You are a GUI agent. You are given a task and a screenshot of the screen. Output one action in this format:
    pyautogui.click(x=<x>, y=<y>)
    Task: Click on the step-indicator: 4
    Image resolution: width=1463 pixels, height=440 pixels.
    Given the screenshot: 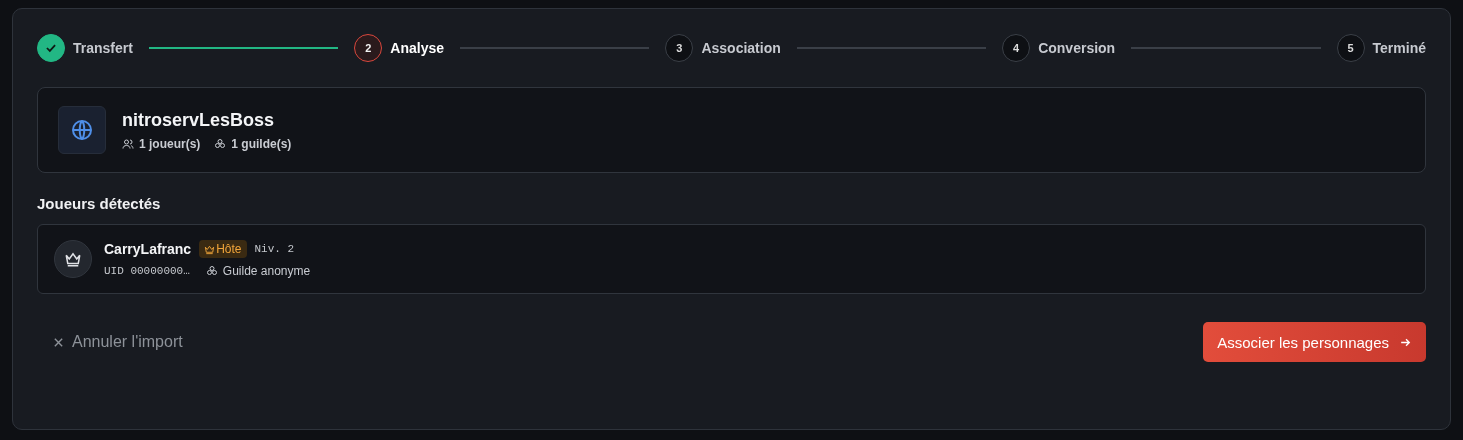 What is the action you would take?
    pyautogui.click(x=1016, y=48)
    